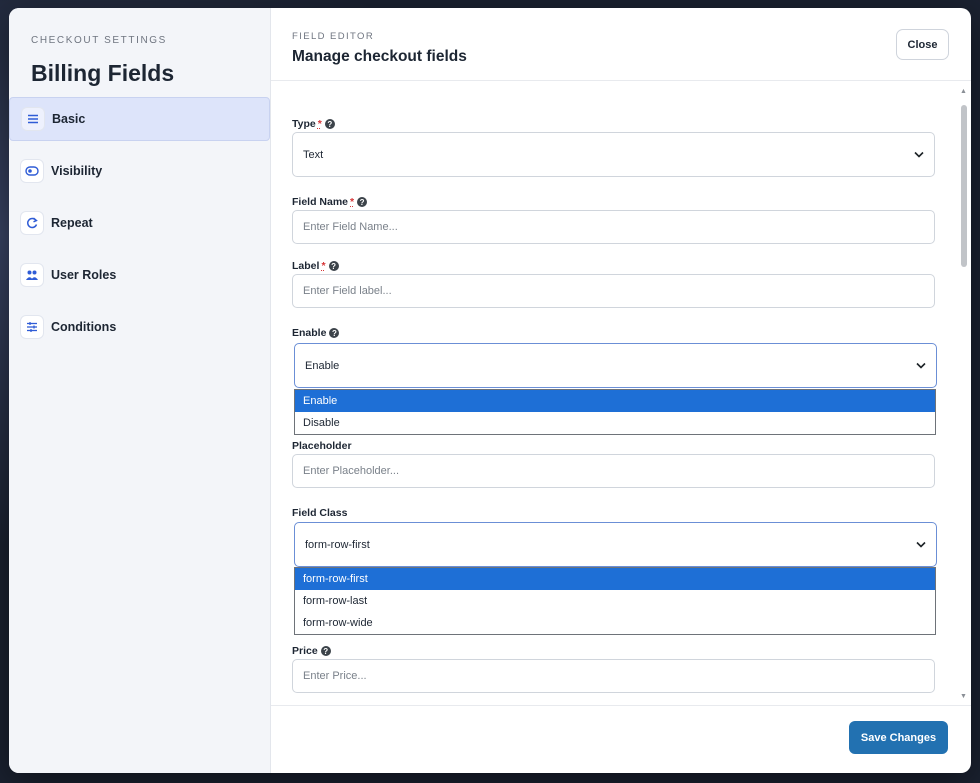 This screenshot has width=980, height=783. I want to click on toggle-icon, so click(32, 171).